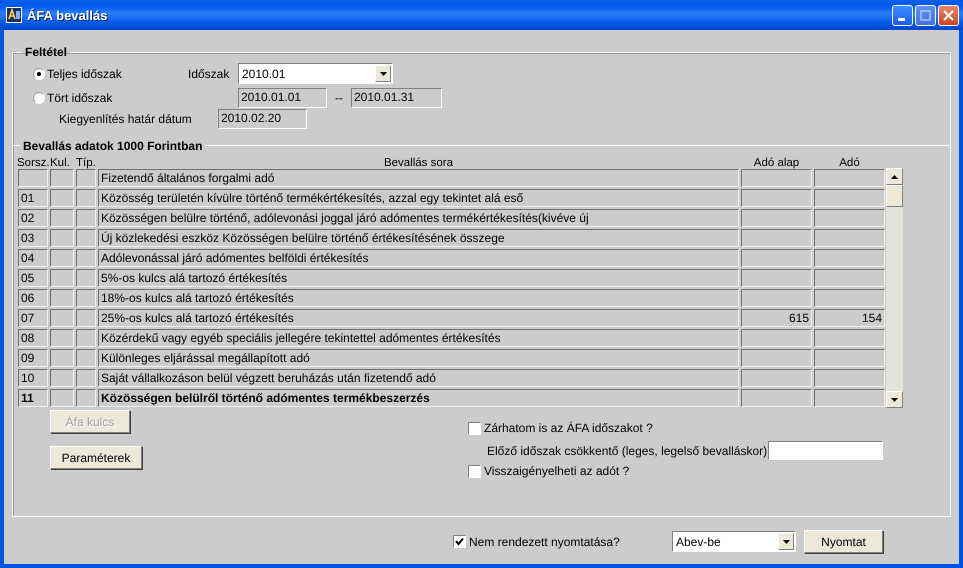  I want to click on table-cell: Fizetendő általános forgalmi adó, so click(418, 178).